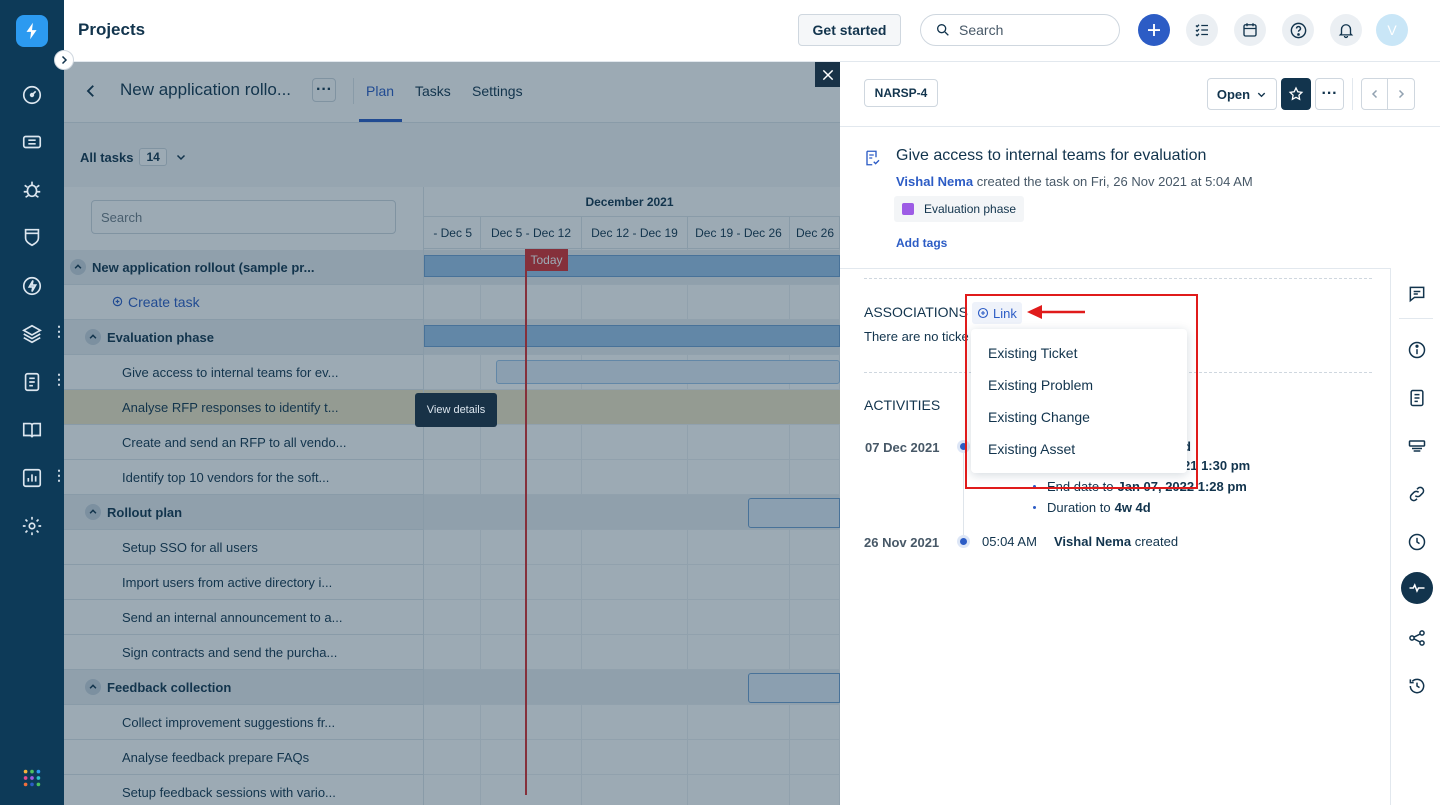 Image resolution: width=1440 pixels, height=805 pixels. I want to click on back-arrow-icon, so click(91, 91).